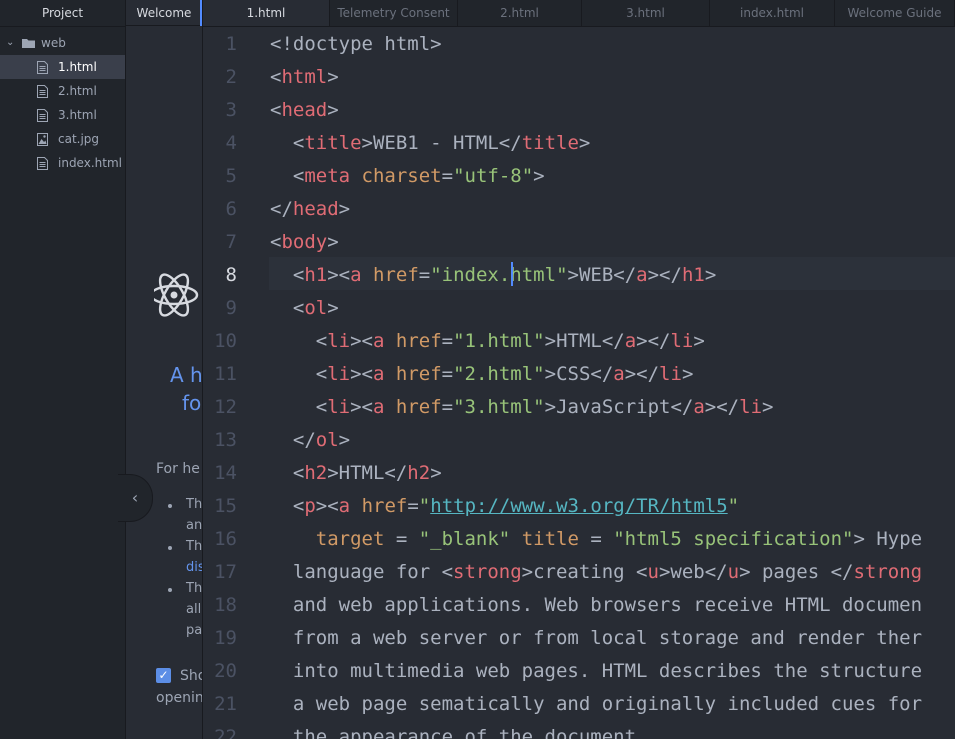  What do you see at coordinates (194, 609) in the screenshot?
I see `welcome-item-text: all` at bounding box center [194, 609].